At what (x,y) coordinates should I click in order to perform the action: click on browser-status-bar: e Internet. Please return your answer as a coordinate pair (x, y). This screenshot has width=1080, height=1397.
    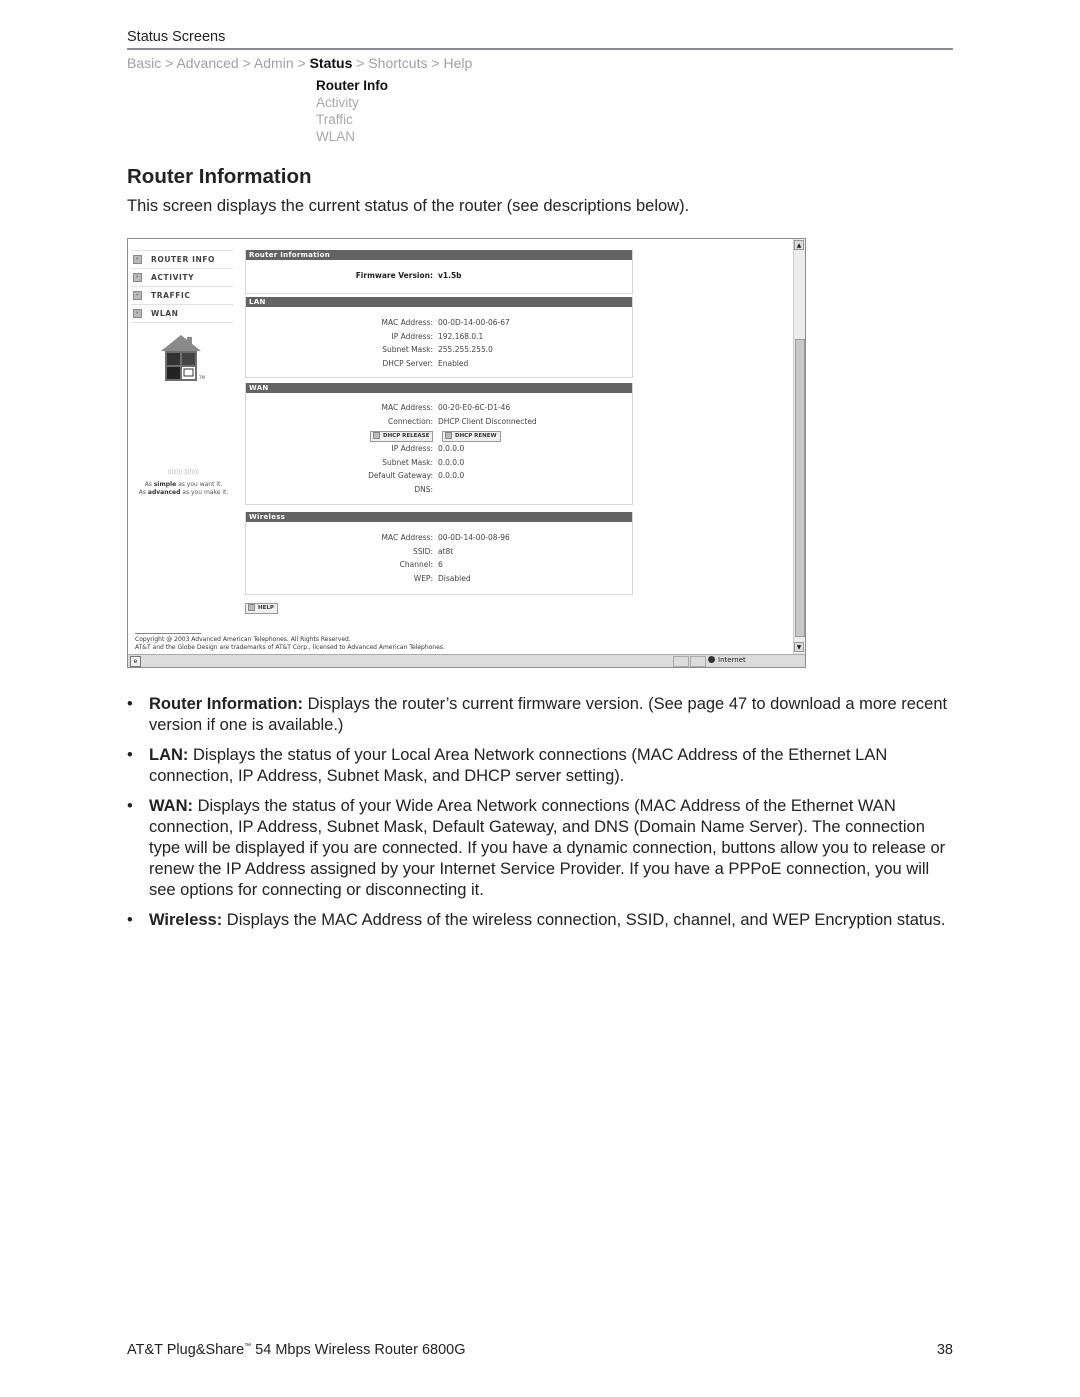
    Looking at the image, I should click on (466, 660).